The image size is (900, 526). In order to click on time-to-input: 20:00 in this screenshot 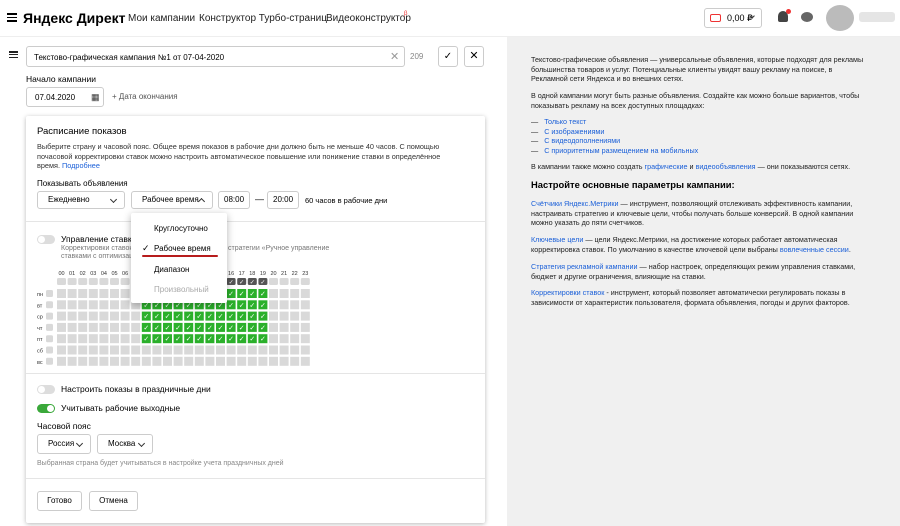, I will do `click(283, 200)`.